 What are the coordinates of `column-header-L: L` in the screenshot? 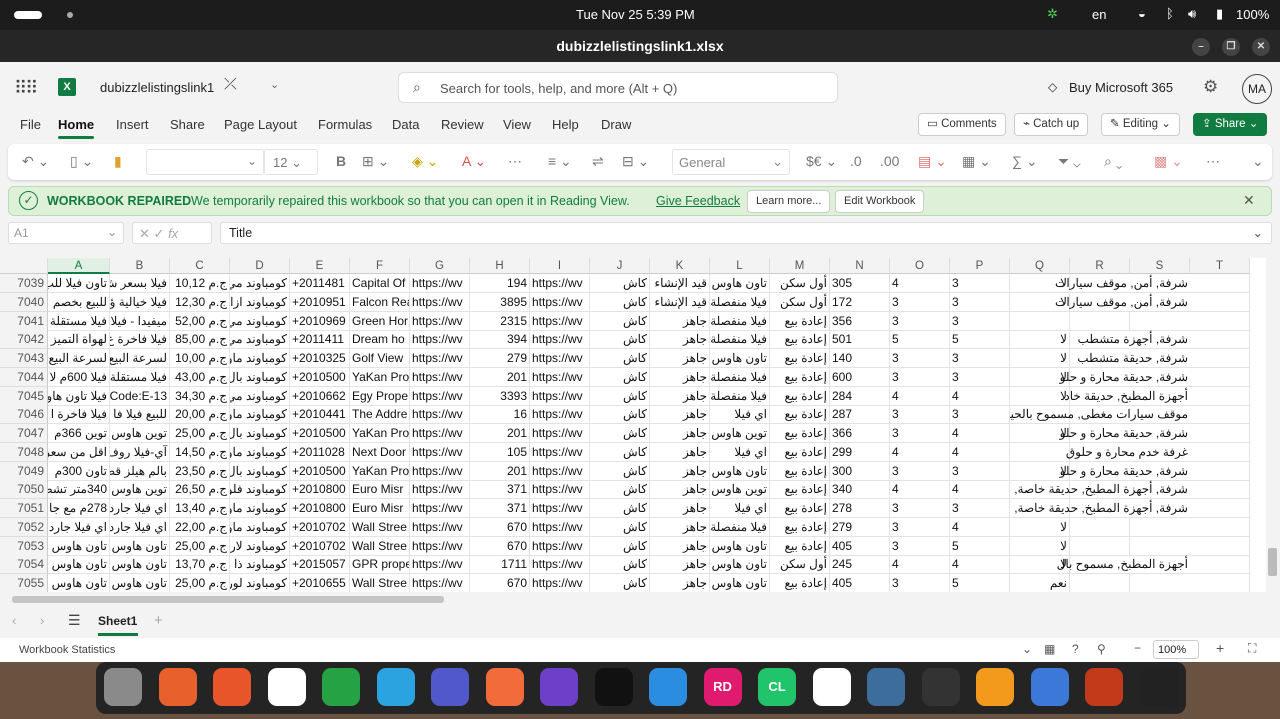 It's located at (740, 266).